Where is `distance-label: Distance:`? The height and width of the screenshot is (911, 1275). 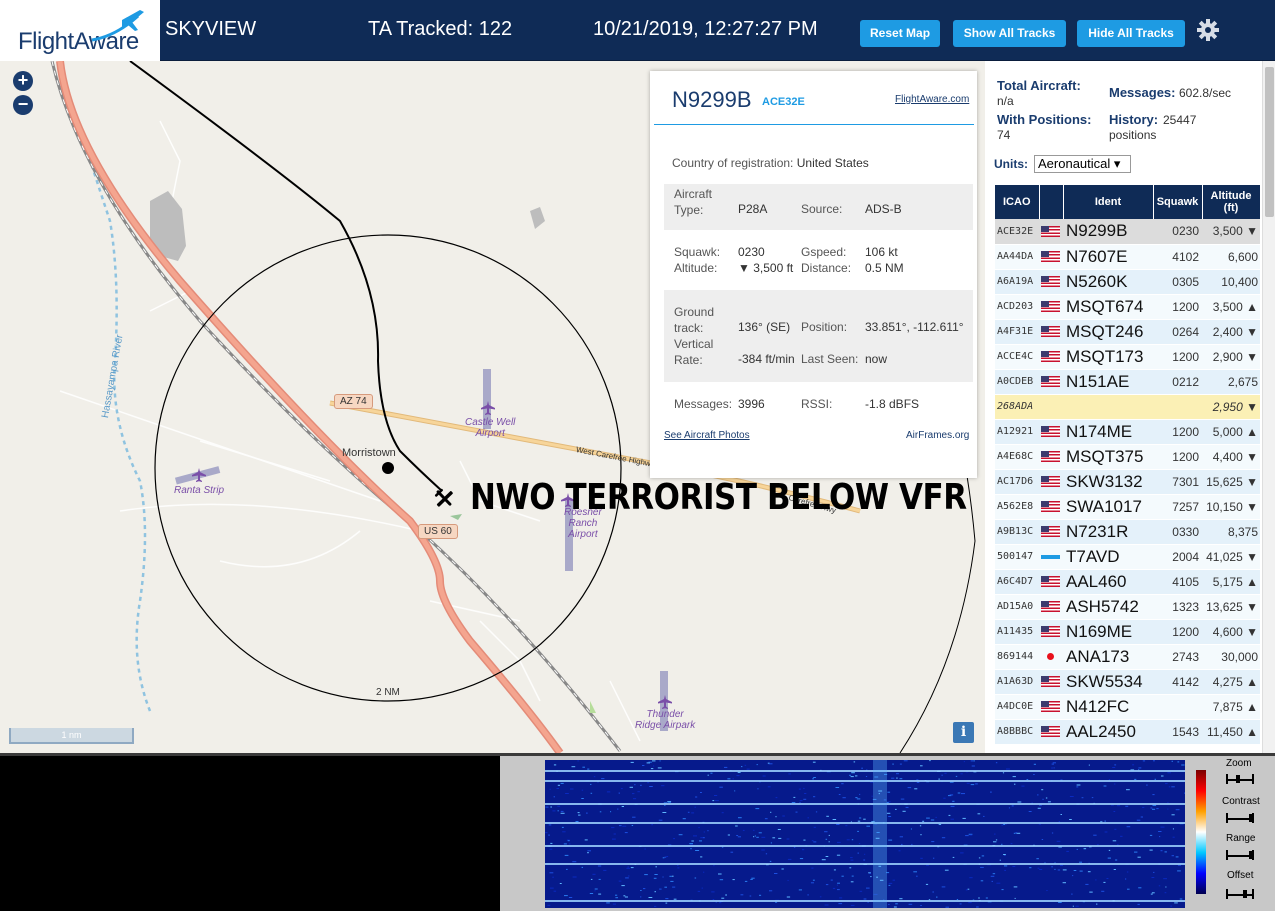
distance-label: Distance: is located at coordinates (826, 268).